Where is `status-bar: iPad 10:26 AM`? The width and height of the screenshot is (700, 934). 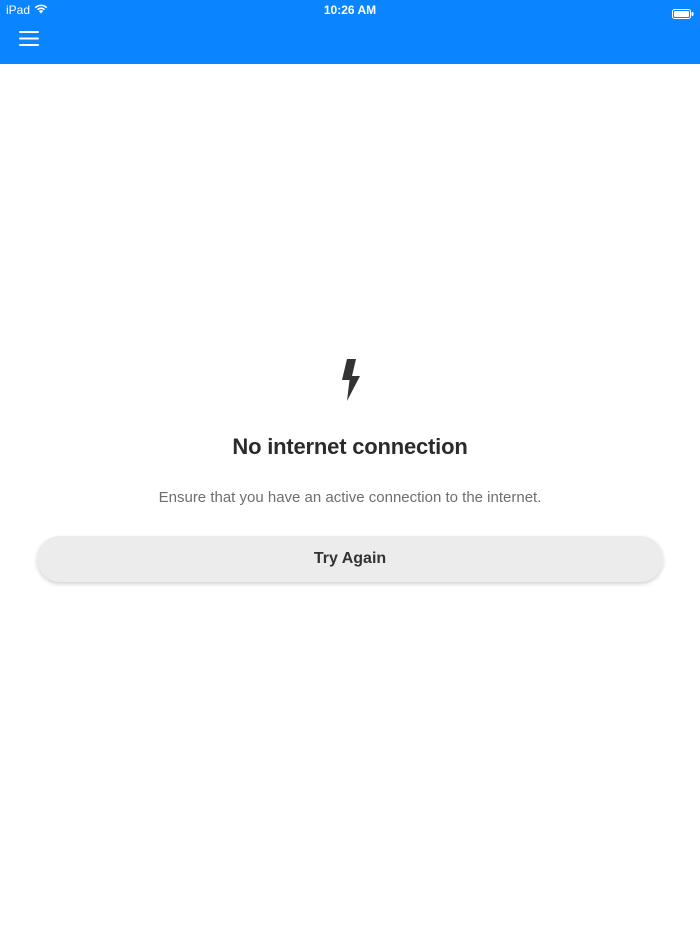 status-bar: iPad 10:26 AM is located at coordinates (350, 10).